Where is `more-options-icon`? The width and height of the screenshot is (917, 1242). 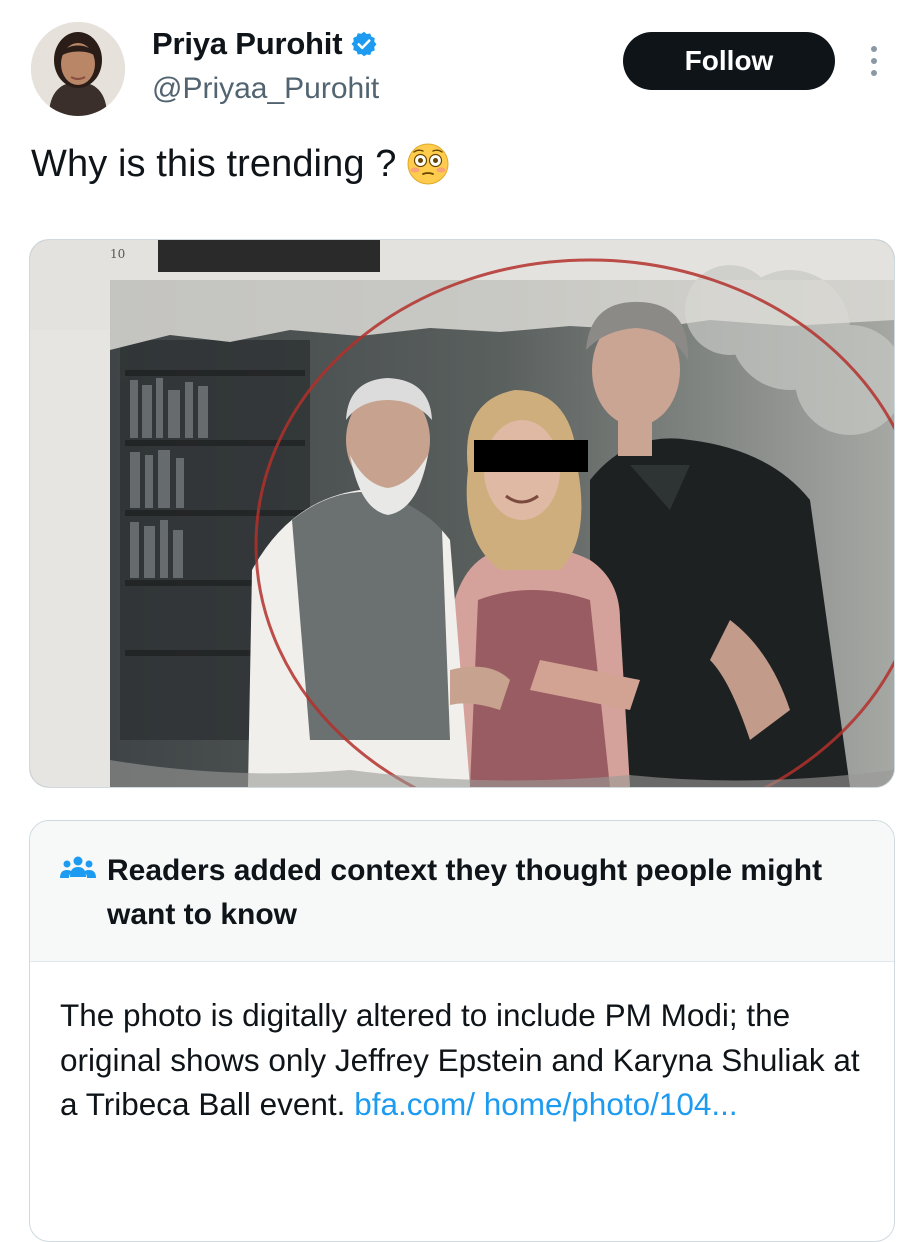 more-options-icon is located at coordinates (874, 61).